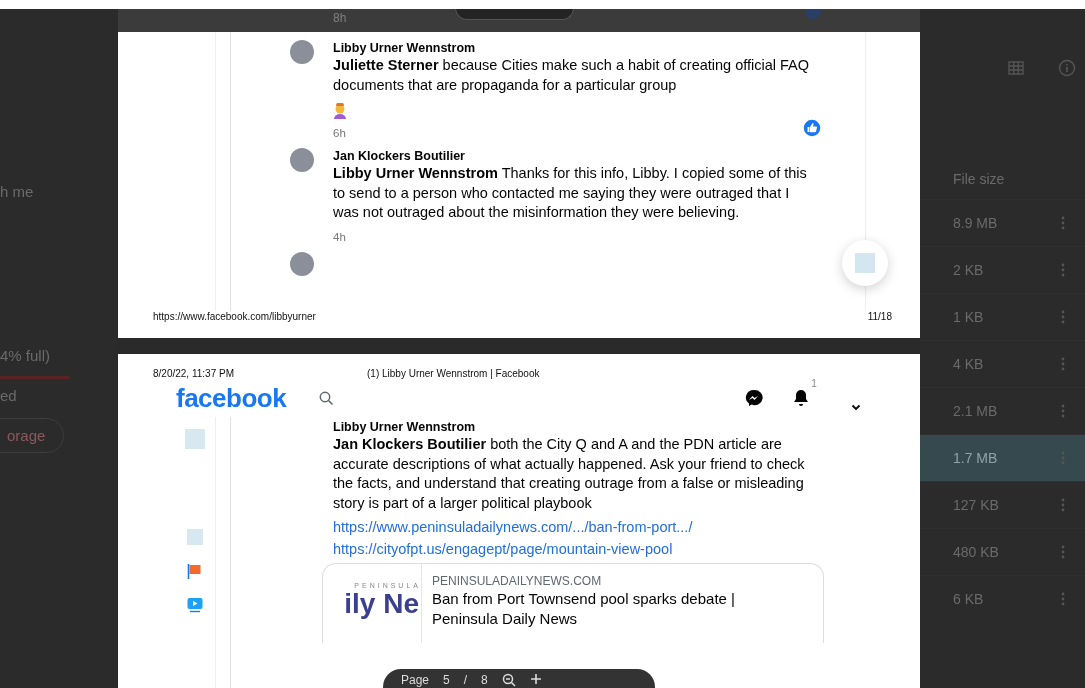 Image resolution: width=1085 pixels, height=688 pixels. What do you see at coordinates (234, 316) in the screenshot?
I see `page-url: https://www.facebook.com/libbyurner` at bounding box center [234, 316].